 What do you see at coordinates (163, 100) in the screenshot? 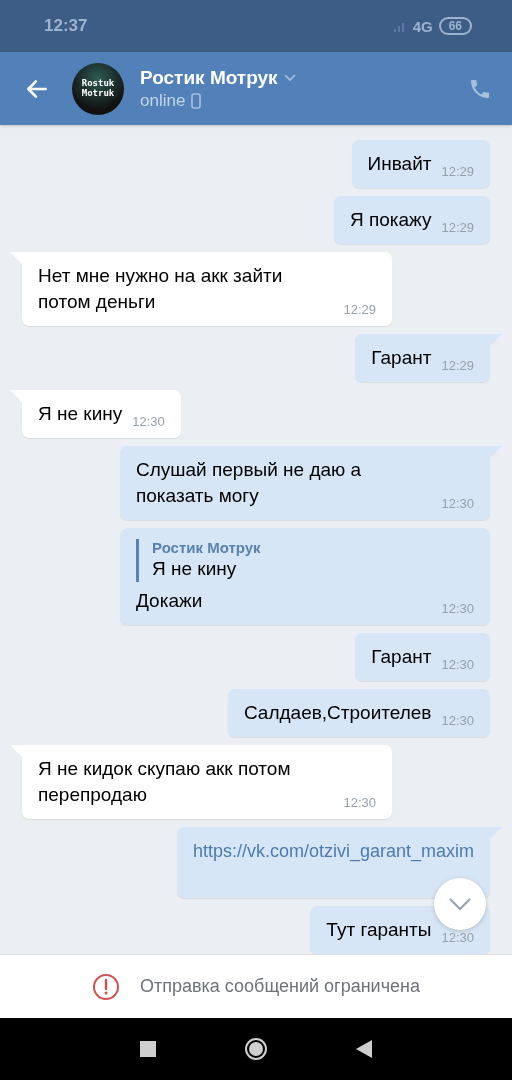
I see `online-status: online` at bounding box center [163, 100].